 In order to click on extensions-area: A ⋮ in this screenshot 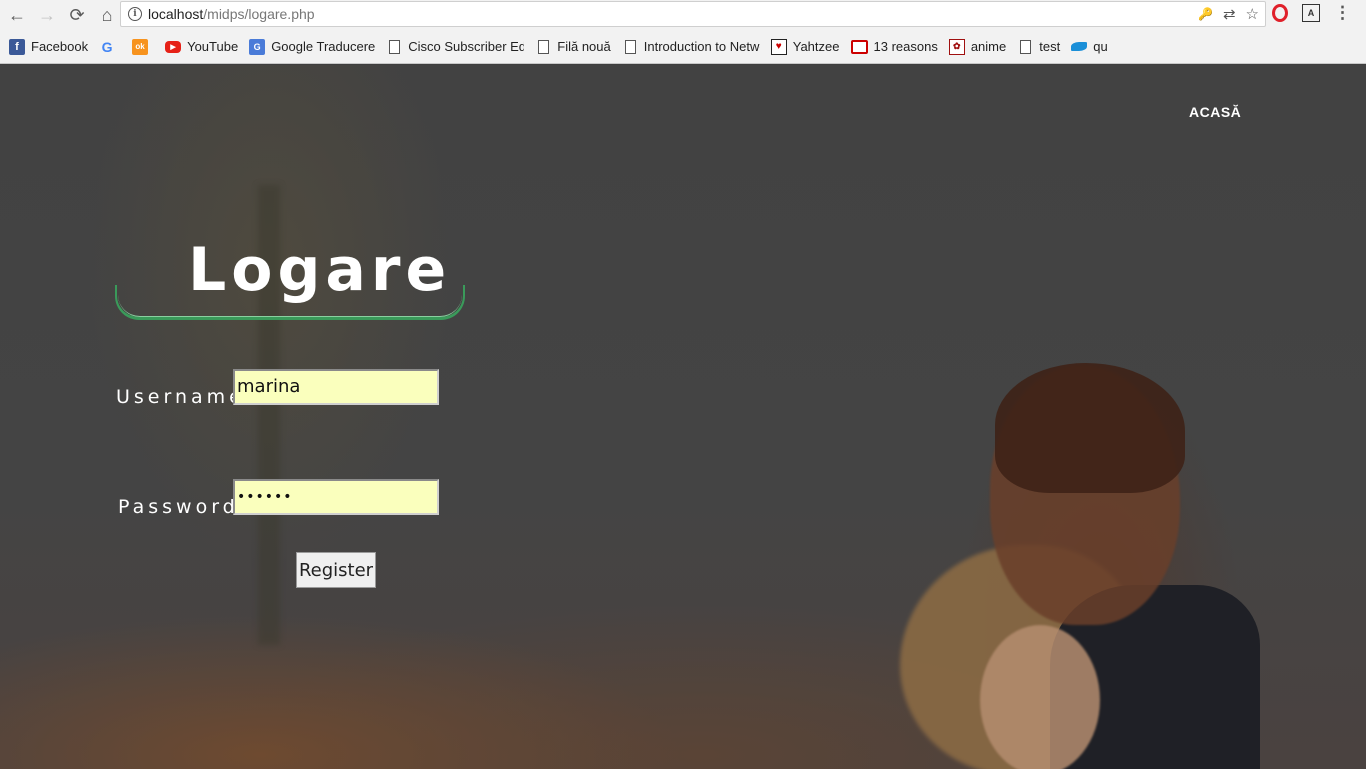, I will do `click(1311, 13)`.